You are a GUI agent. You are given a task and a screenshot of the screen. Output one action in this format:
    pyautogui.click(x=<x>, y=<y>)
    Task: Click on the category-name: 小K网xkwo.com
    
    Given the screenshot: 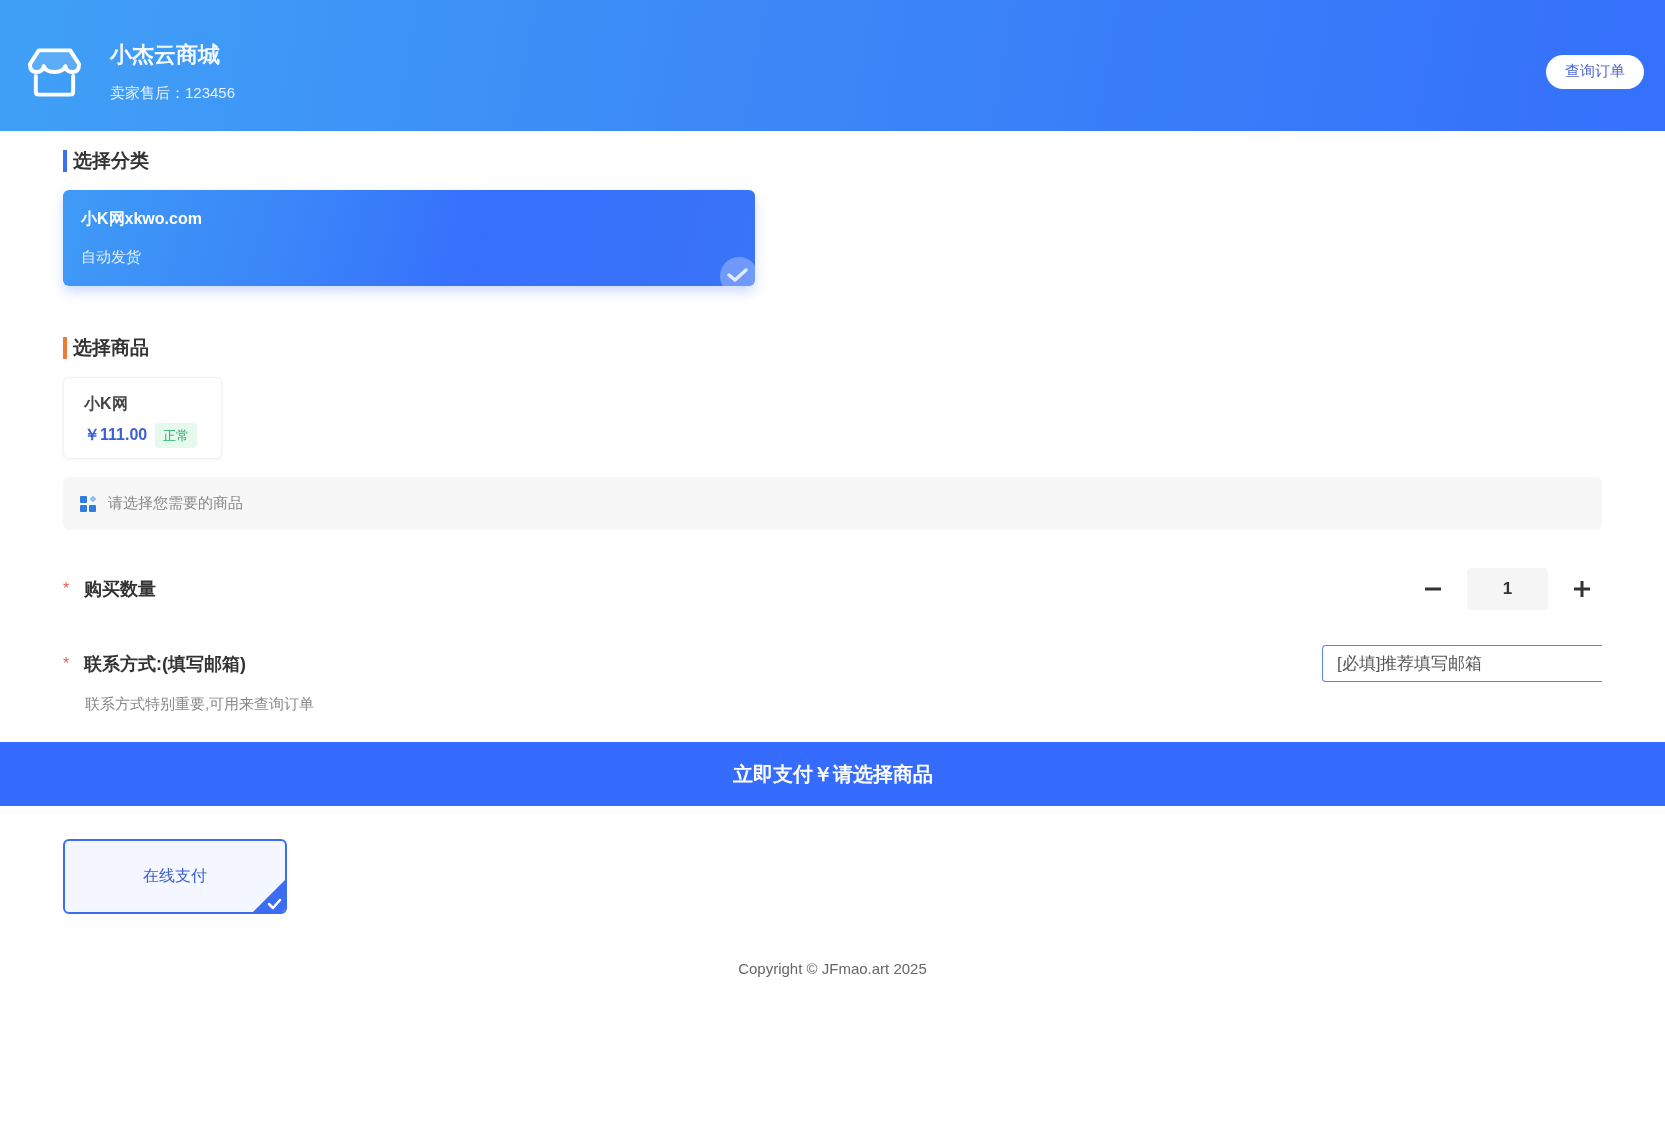 What is the action you would take?
    pyautogui.click(x=141, y=219)
    